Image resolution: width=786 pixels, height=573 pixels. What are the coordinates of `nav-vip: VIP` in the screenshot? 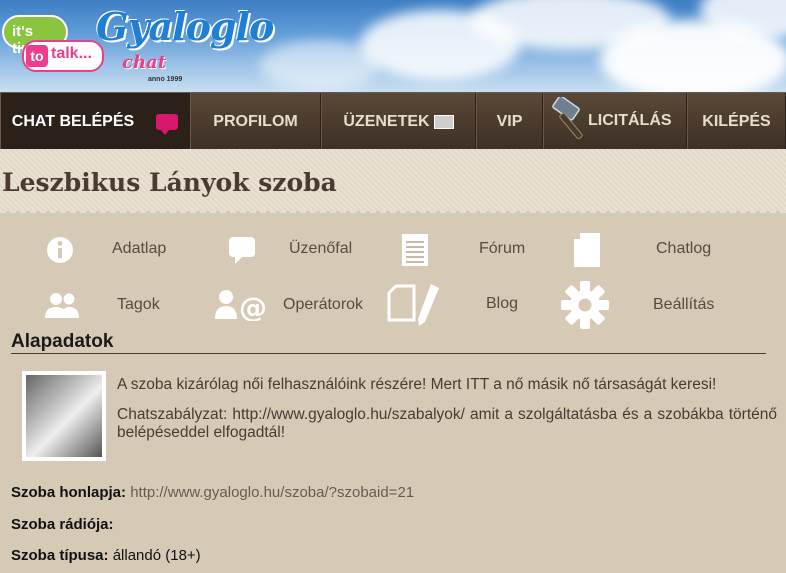 It's located at (509, 121).